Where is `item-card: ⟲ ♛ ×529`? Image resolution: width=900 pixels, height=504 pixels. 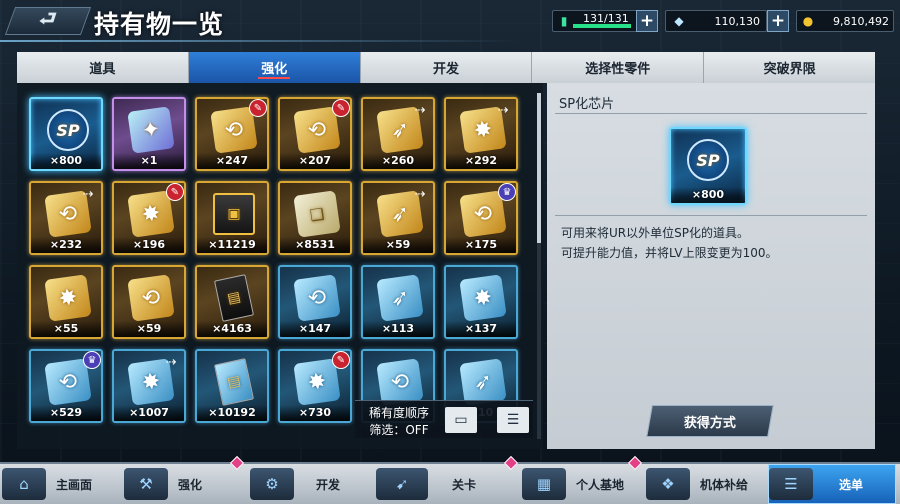 item-card: ⟲ ♛ ×529 is located at coordinates (66, 386).